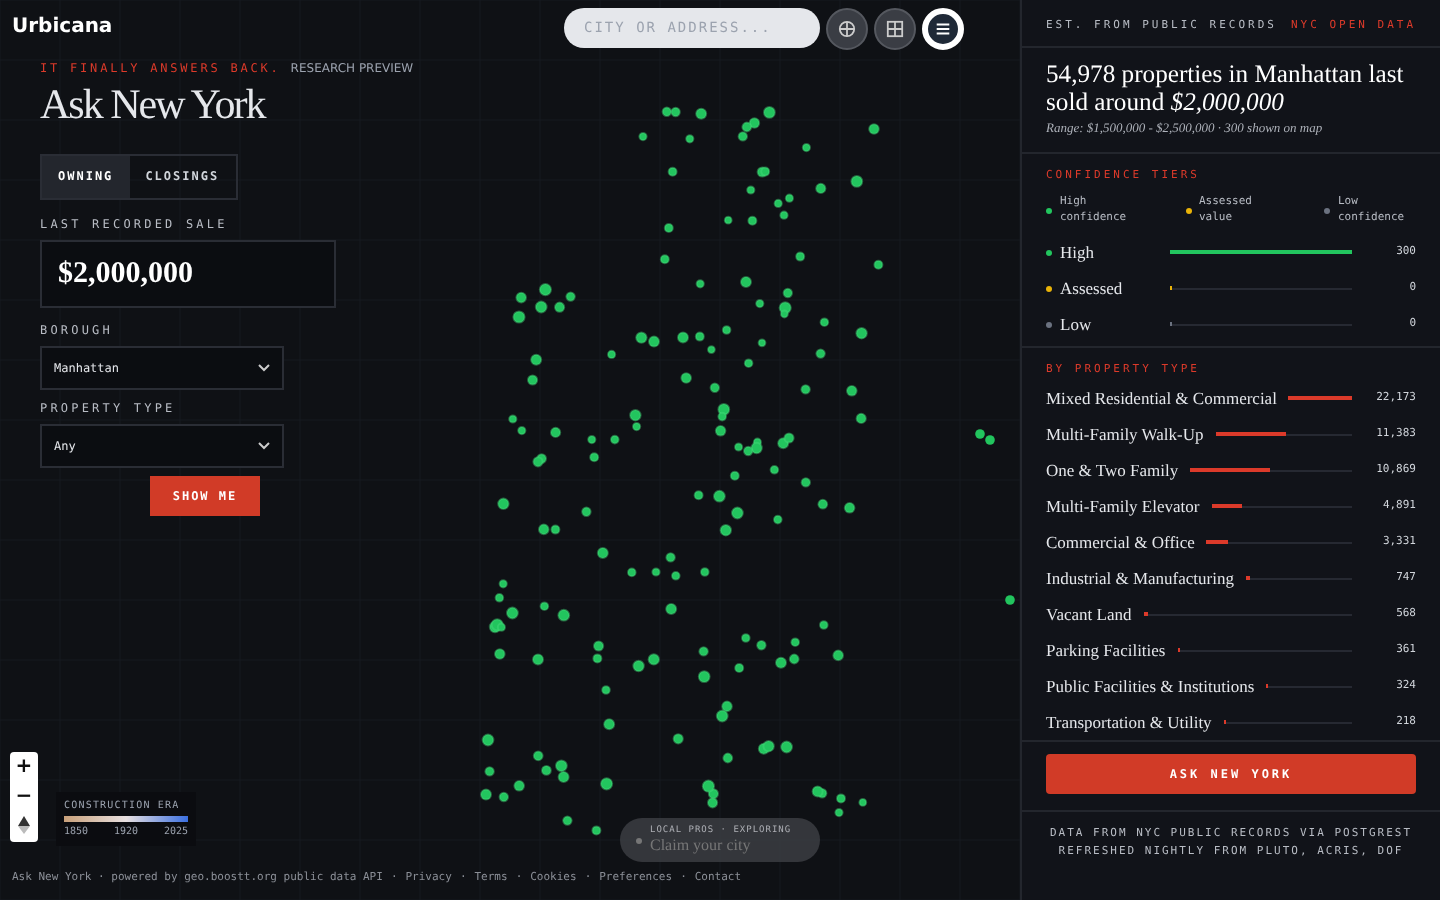 Image resolution: width=1440 pixels, height=900 pixels. Describe the element at coordinates (1112, 470) in the screenshot. I see `type-label: One & Two Family` at that location.